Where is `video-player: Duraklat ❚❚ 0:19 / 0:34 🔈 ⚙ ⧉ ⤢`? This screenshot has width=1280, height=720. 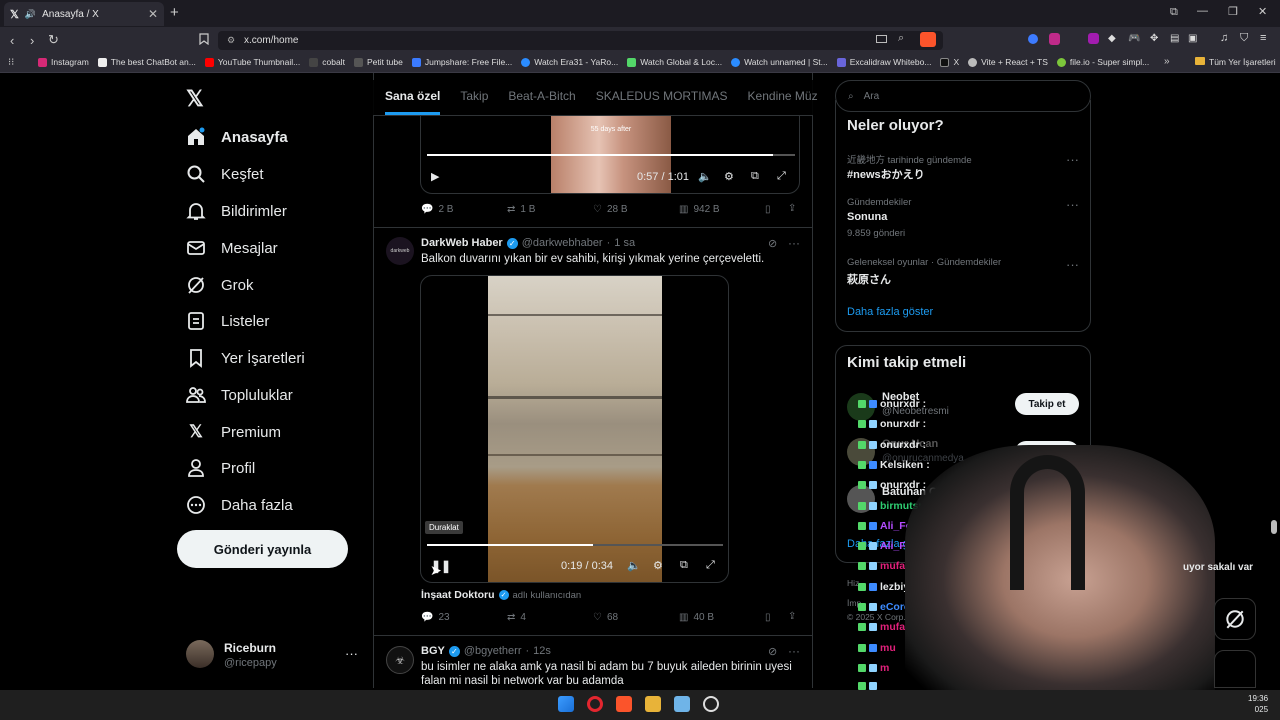
video-player: Duraklat ❚❚ 0:19 / 0:34 🔈 ⚙ ⧉ ⤢ is located at coordinates (574, 429).